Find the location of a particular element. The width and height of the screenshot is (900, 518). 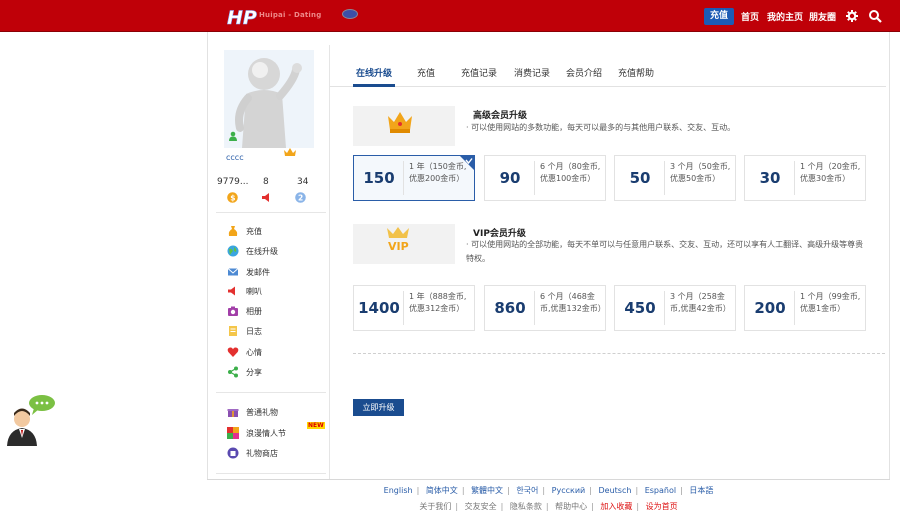

nav-my-home-link: 我的主页 is located at coordinates (785, 16).